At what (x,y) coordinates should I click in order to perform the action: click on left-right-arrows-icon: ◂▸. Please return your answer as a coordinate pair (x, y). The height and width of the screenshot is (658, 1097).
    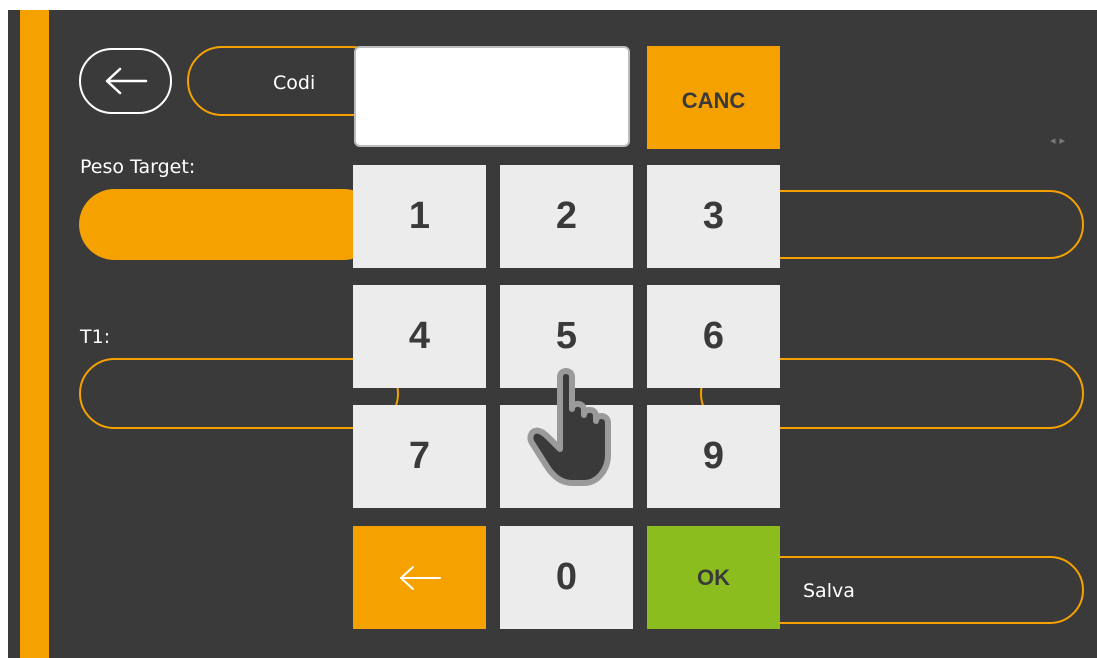
    Looking at the image, I should click on (1060, 140).